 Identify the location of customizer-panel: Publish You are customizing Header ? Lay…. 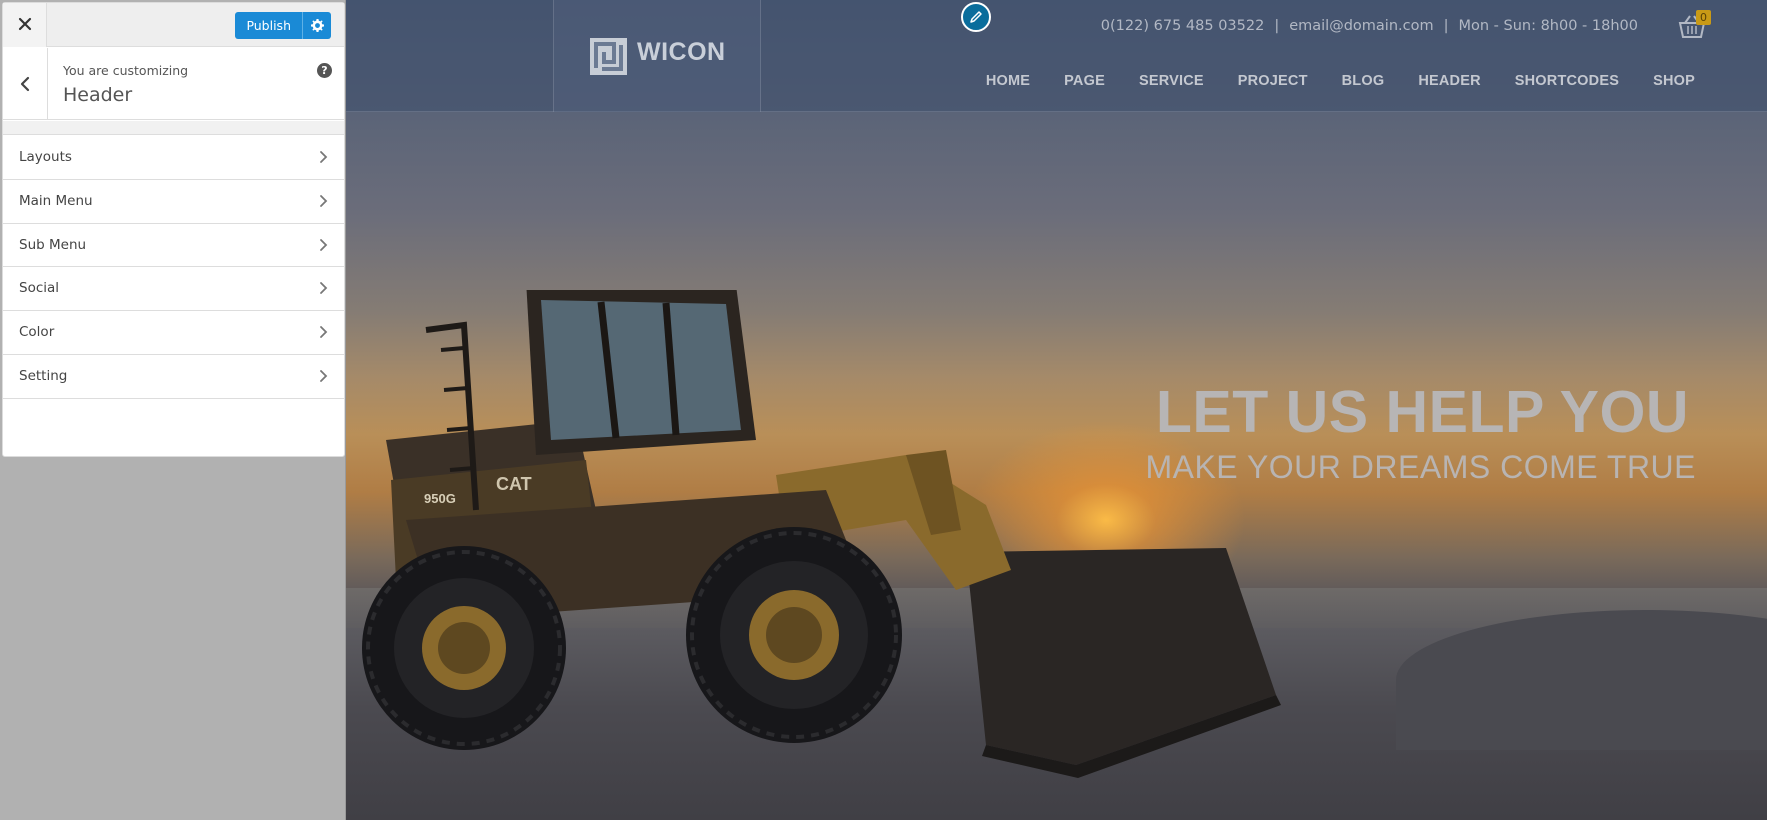
(173, 229).